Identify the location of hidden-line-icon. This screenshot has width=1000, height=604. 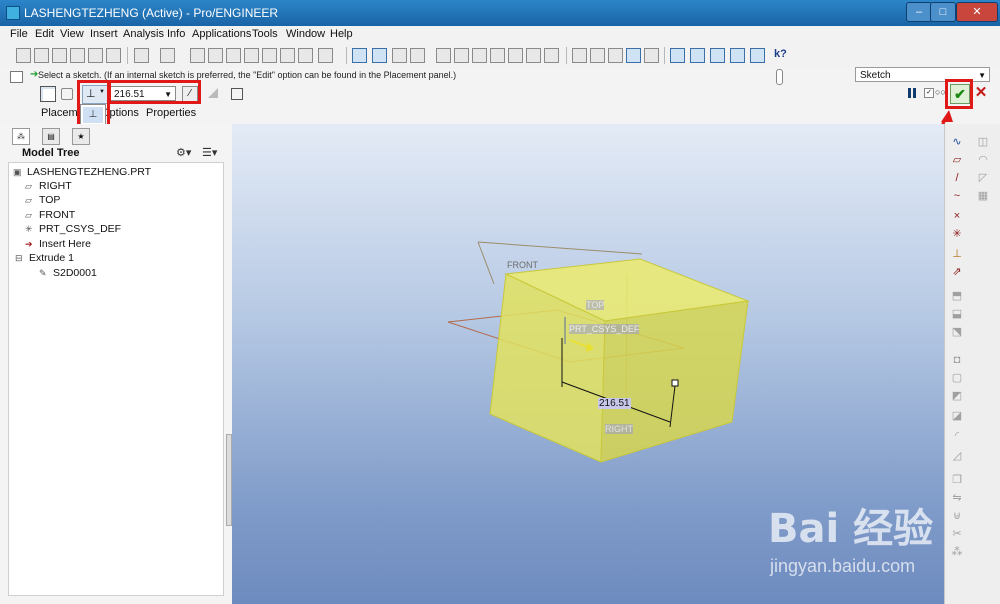
(597, 55).